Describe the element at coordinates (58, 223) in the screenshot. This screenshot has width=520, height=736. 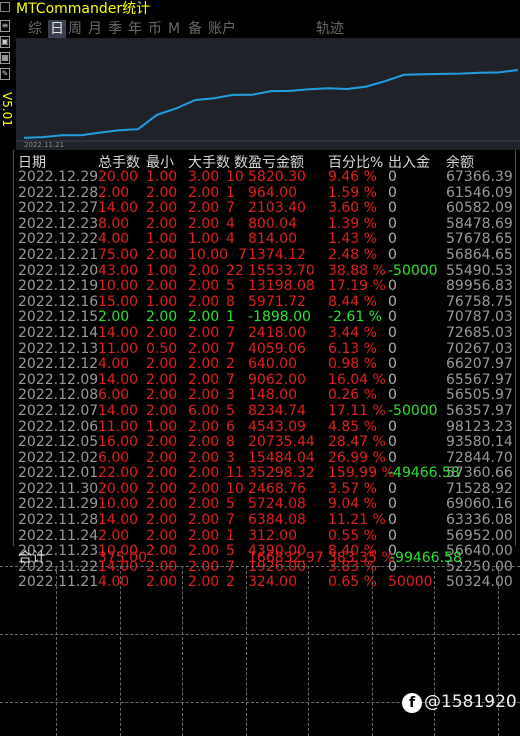
I see `cell-date: 2022.12.23` at that location.